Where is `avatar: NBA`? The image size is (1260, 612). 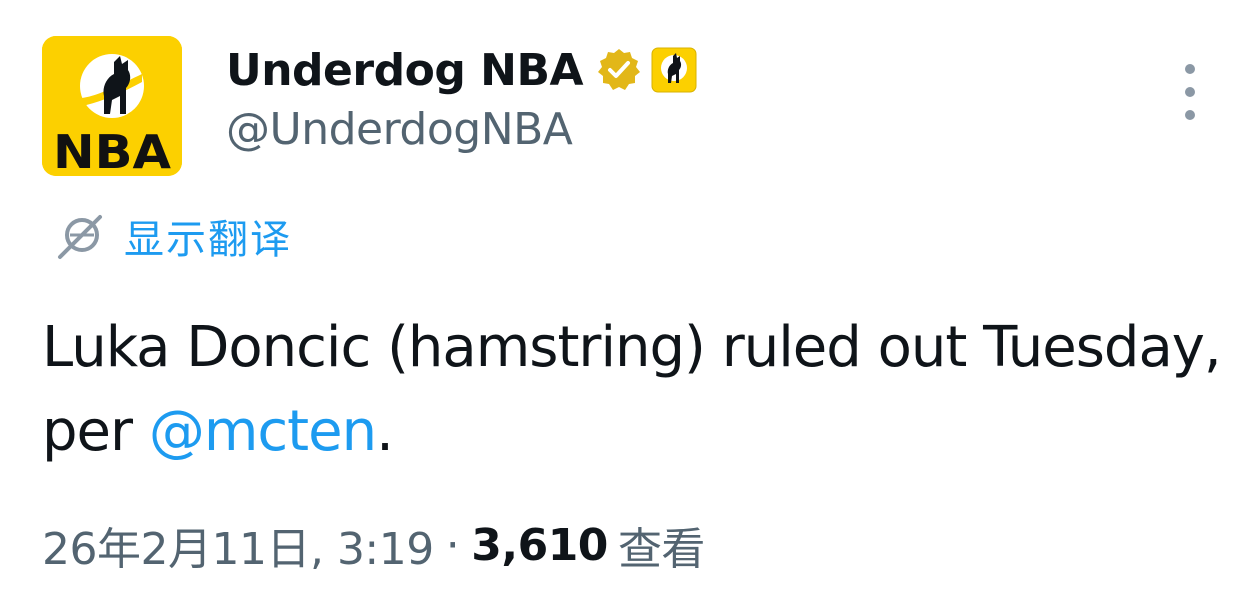
avatar: NBA is located at coordinates (112, 106).